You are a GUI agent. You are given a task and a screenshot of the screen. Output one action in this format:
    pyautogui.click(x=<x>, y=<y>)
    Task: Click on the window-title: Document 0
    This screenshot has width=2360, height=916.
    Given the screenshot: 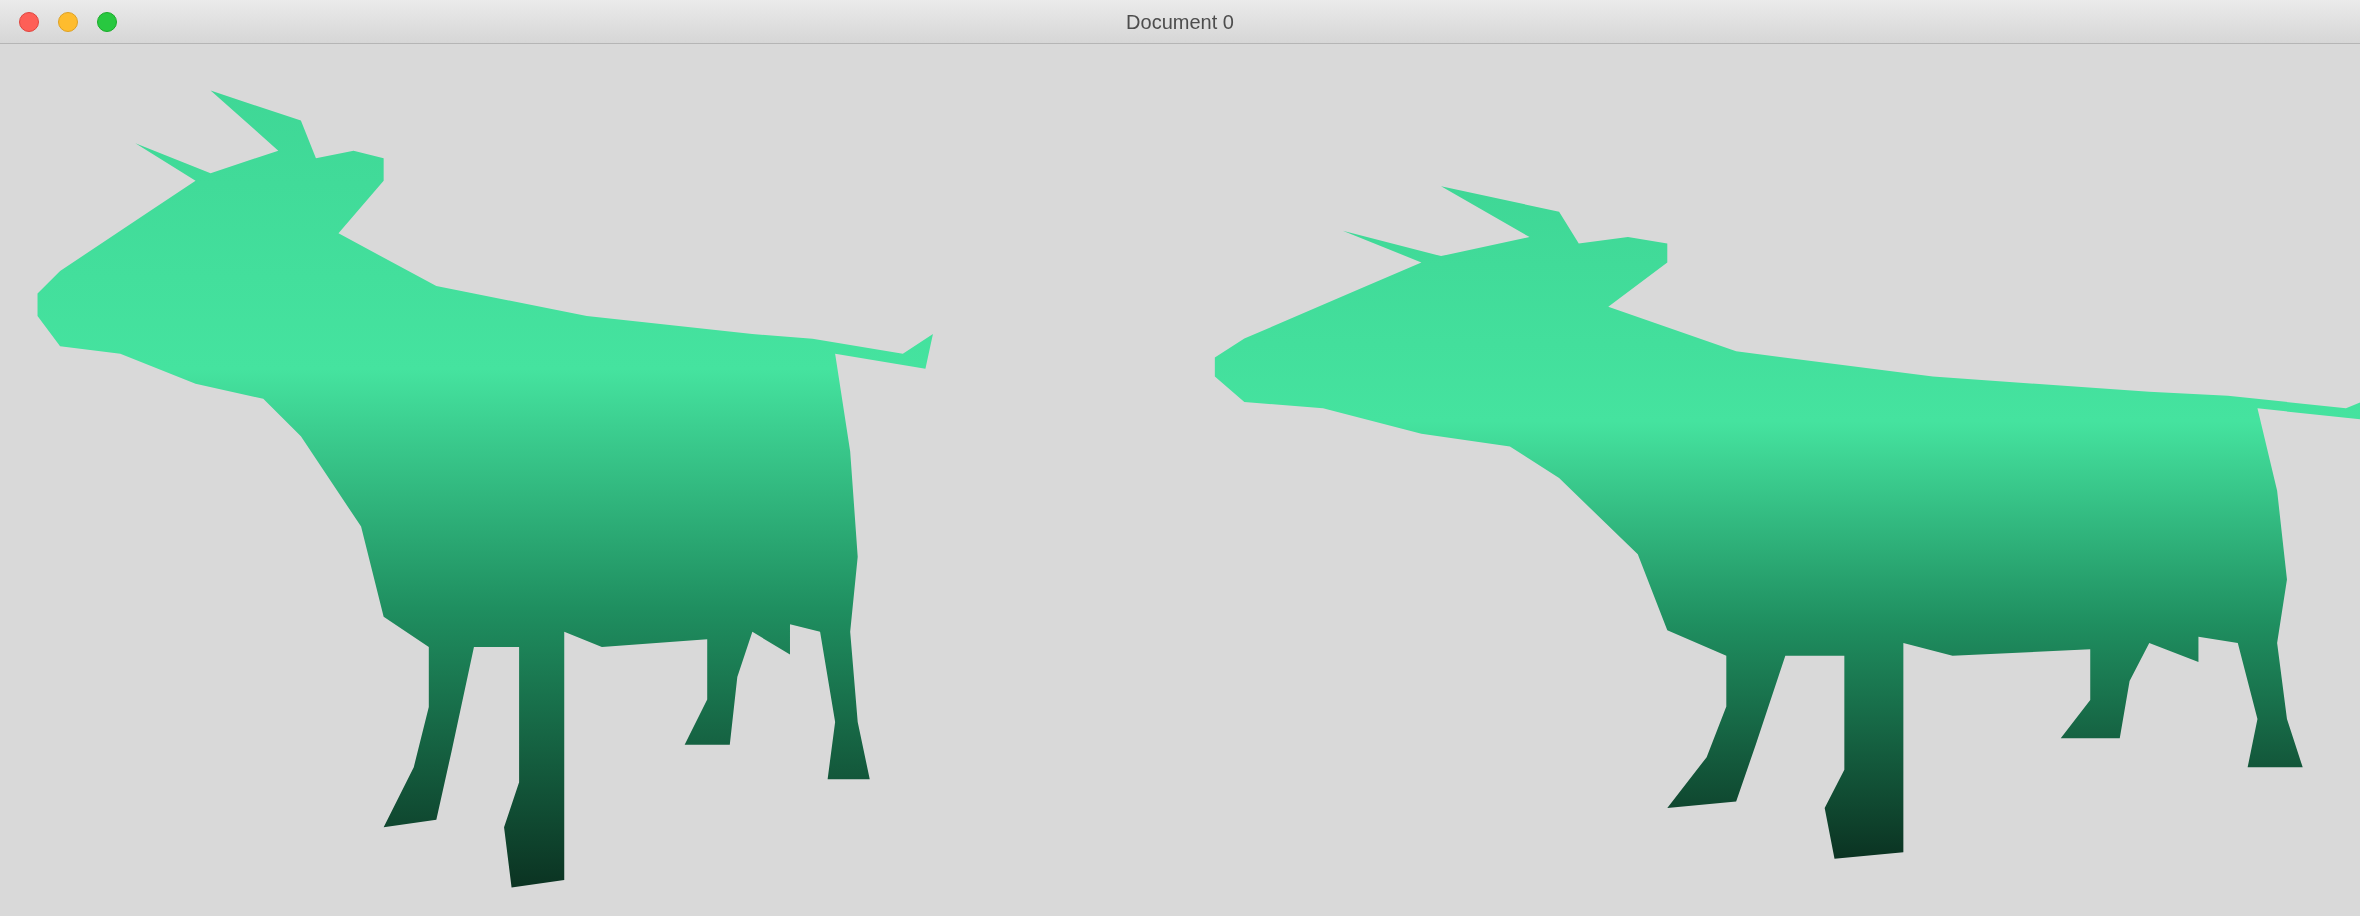 What is the action you would take?
    pyautogui.click(x=1180, y=22)
    